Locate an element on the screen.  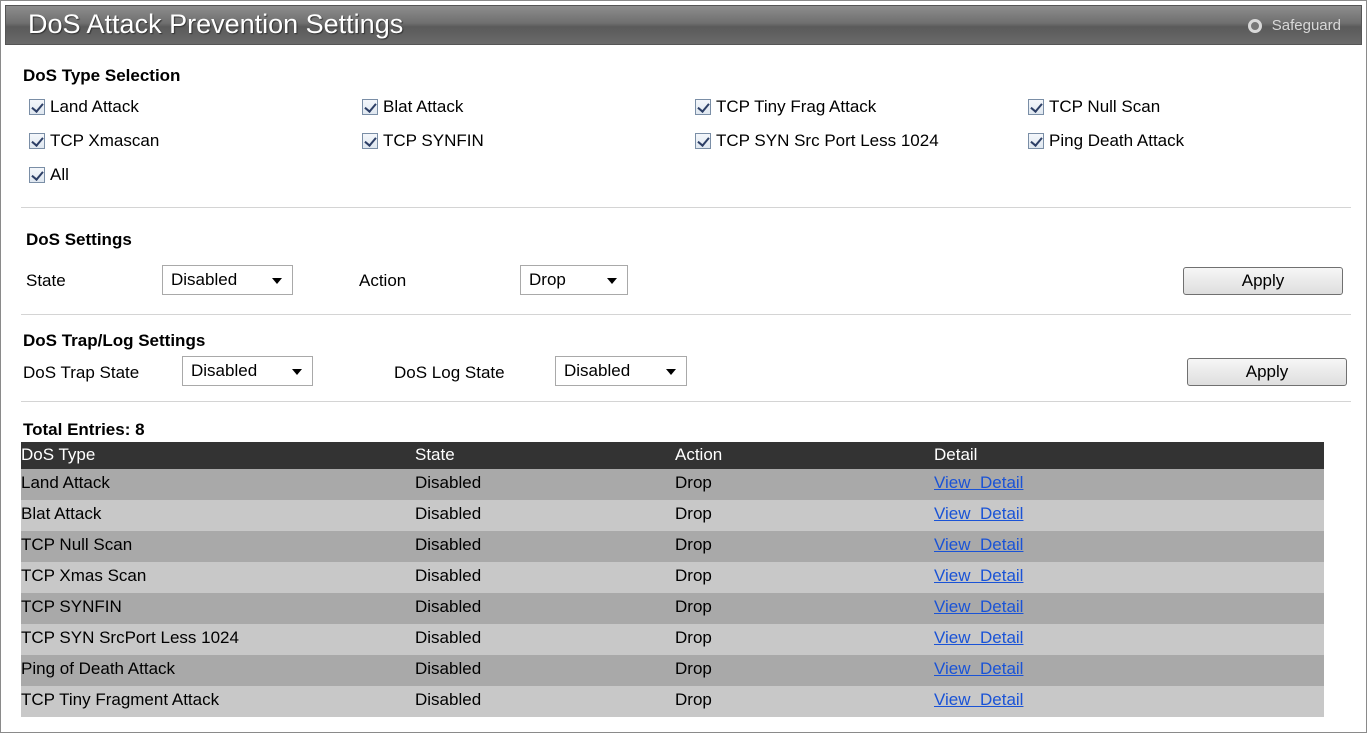
checkbox-blat-attack: Blat Attack is located at coordinates (412, 107).